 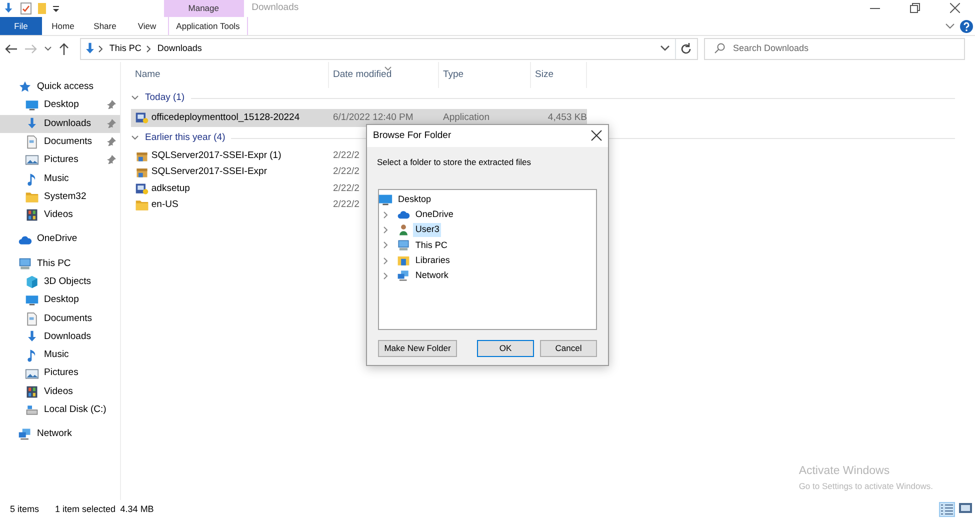 I want to click on window-title: Downloads, so click(x=274, y=8).